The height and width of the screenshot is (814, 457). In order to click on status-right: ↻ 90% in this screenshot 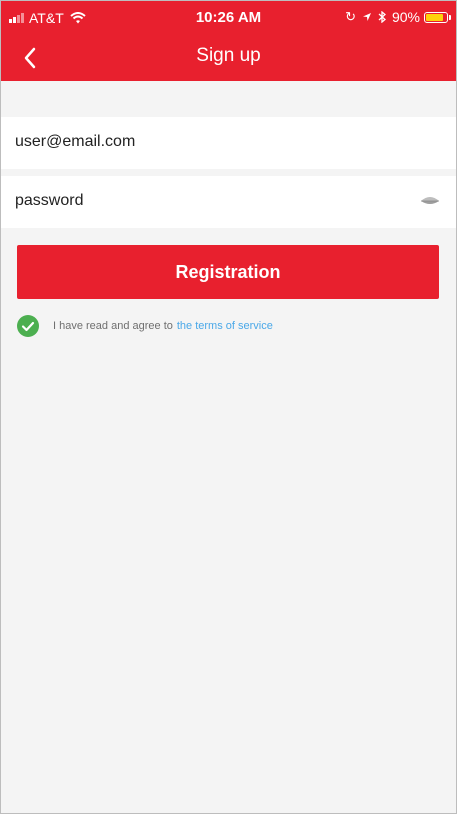, I will do `click(398, 17)`.